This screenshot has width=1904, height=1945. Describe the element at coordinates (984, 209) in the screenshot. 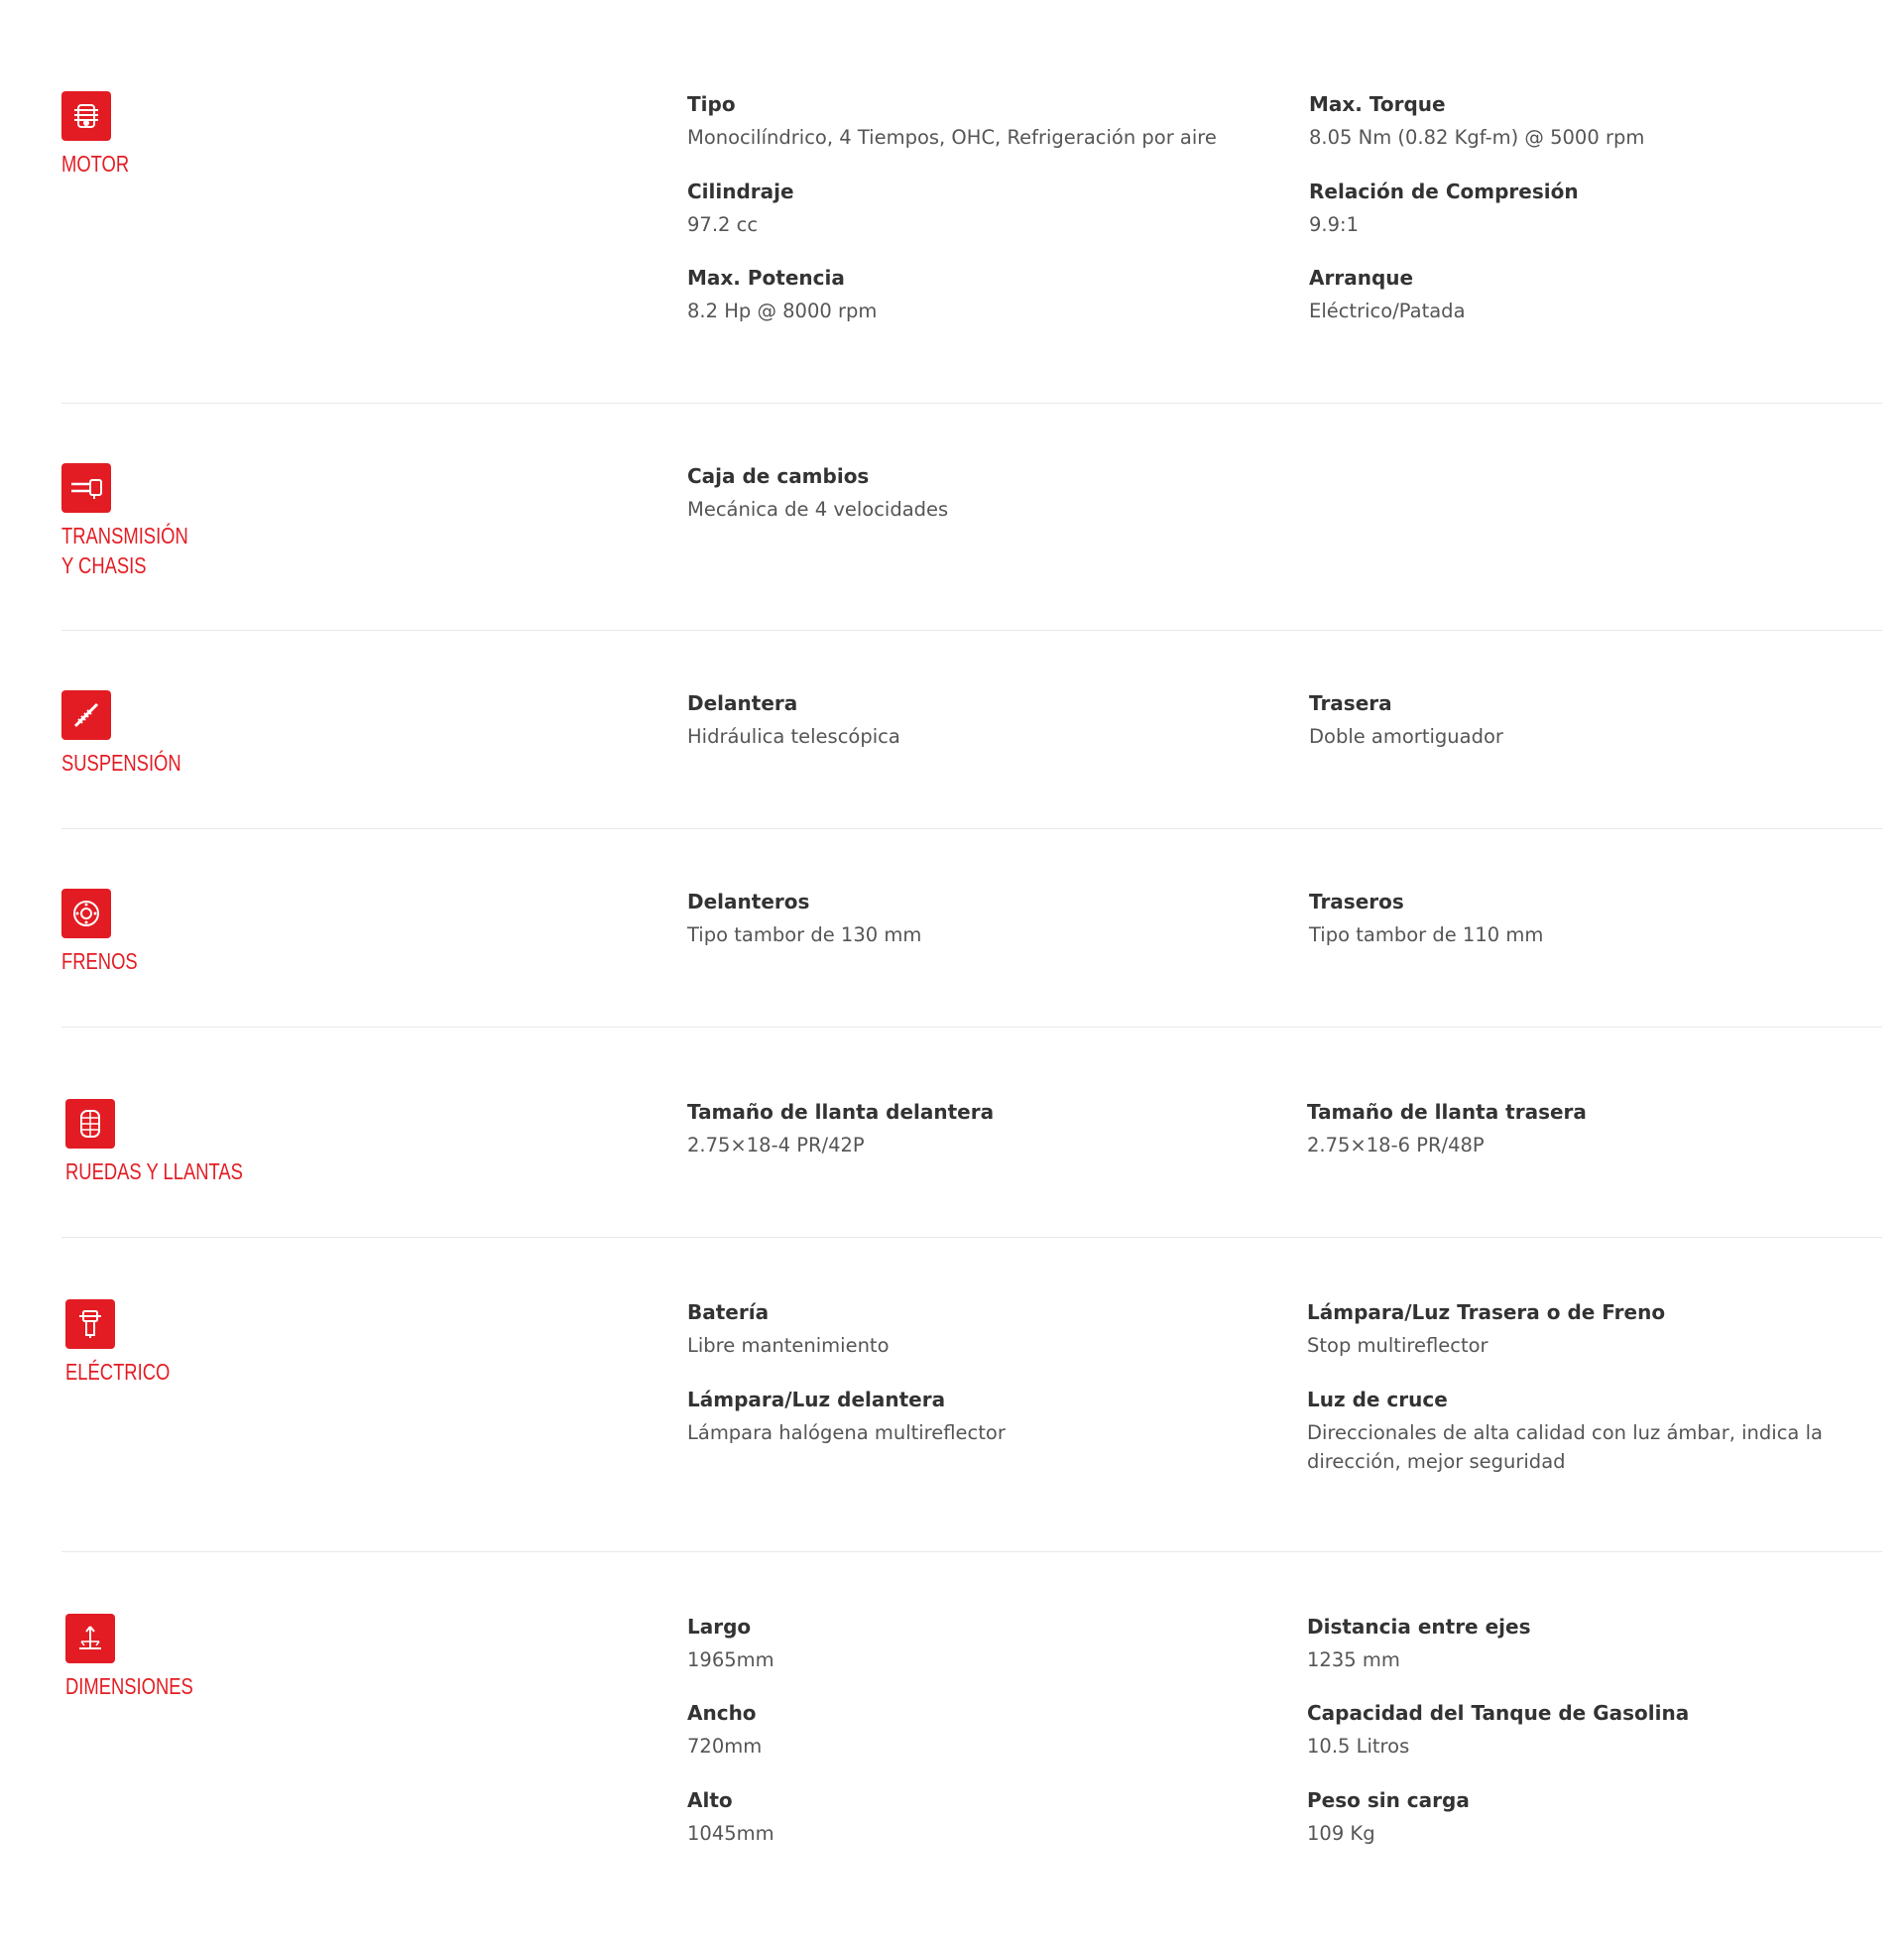

I see `spec-item: Cilindraje 97.2 cc` at that location.